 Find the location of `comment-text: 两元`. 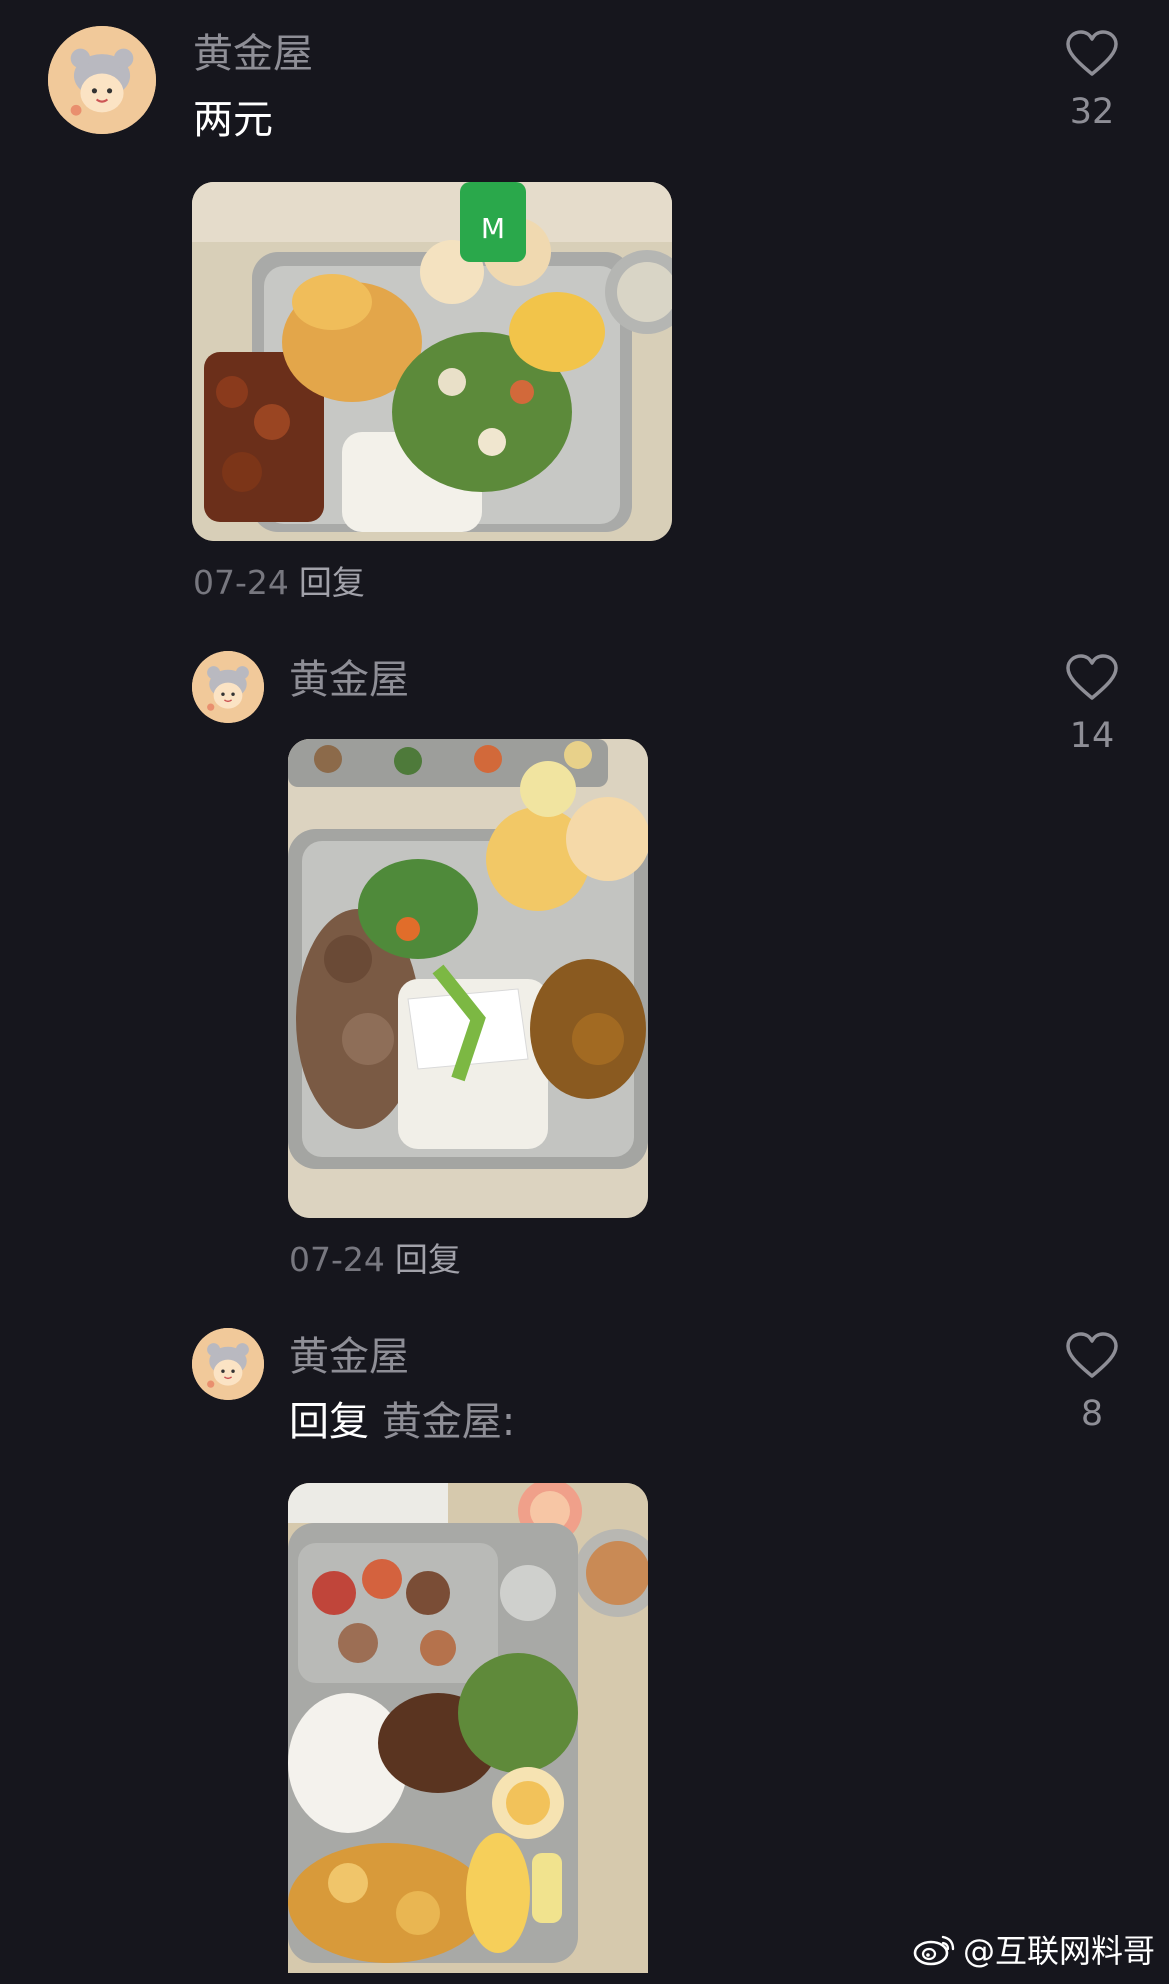

comment-text: 两元 is located at coordinates (233, 120).